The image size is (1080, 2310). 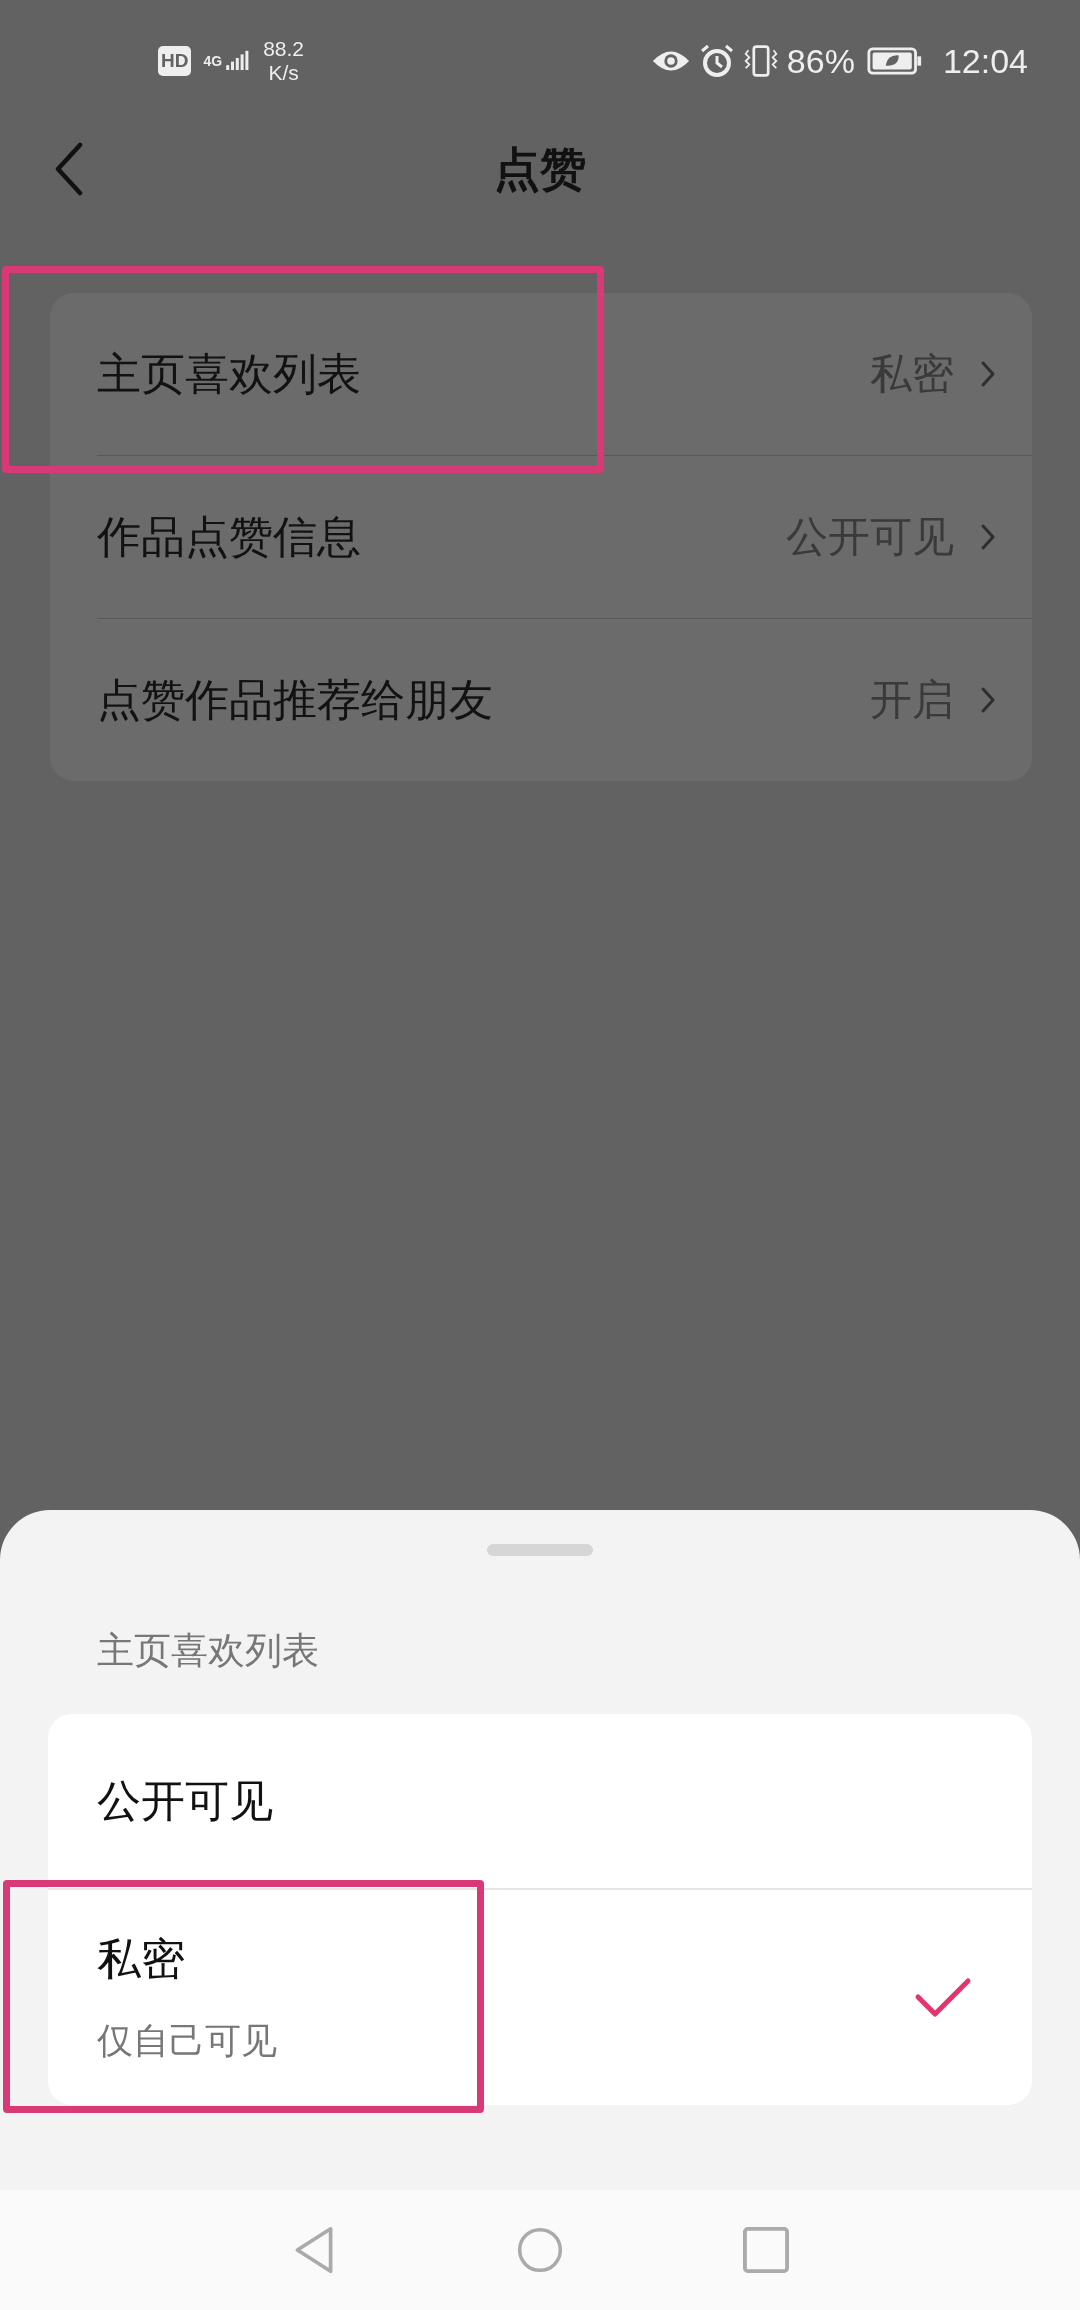 I want to click on back-icon, so click(x=69, y=169).